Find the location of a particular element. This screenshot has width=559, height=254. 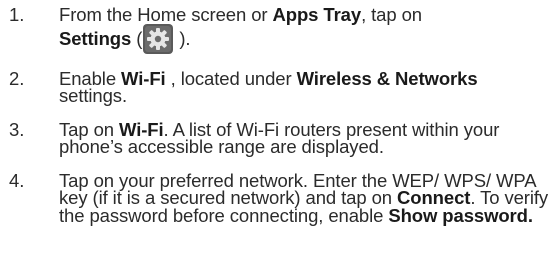

step-number: 2. is located at coordinates (17, 78).